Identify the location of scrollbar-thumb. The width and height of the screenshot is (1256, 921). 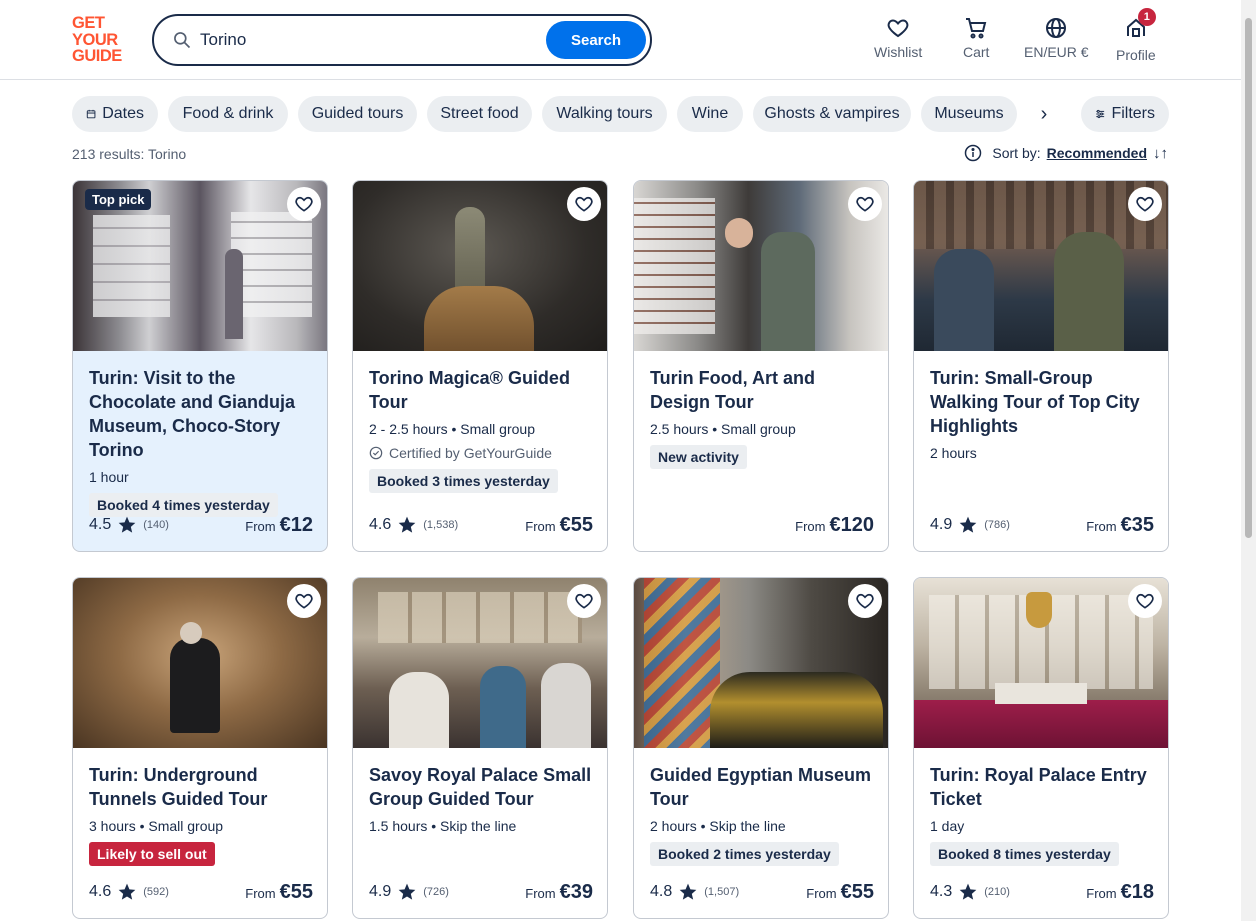
(1248, 278).